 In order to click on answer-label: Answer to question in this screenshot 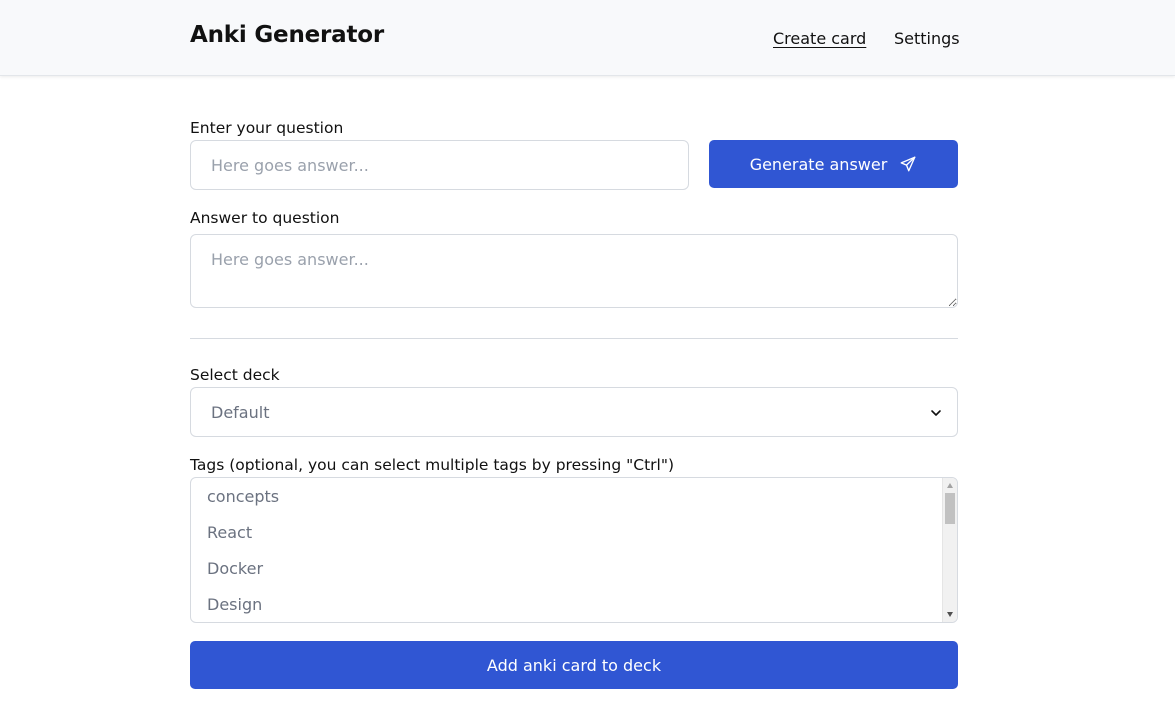, I will do `click(265, 218)`.